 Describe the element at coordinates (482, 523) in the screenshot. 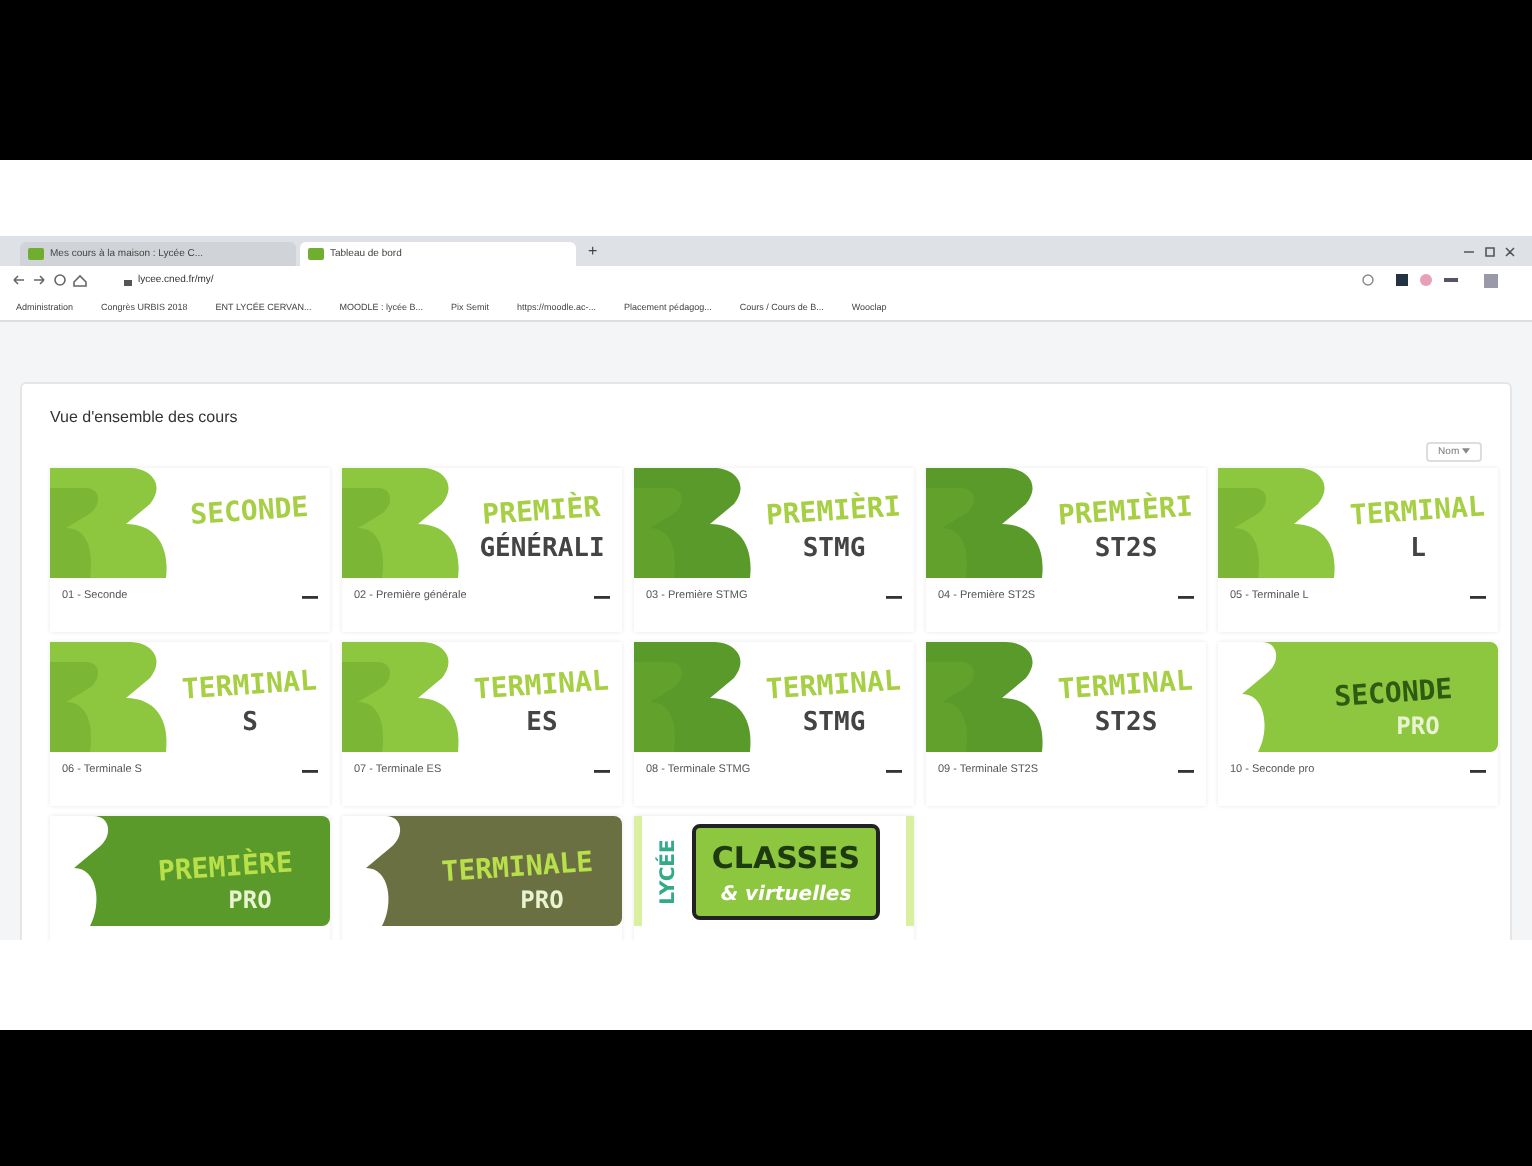

I see `course-image: PREMIÈR GÉNÉRALI` at that location.